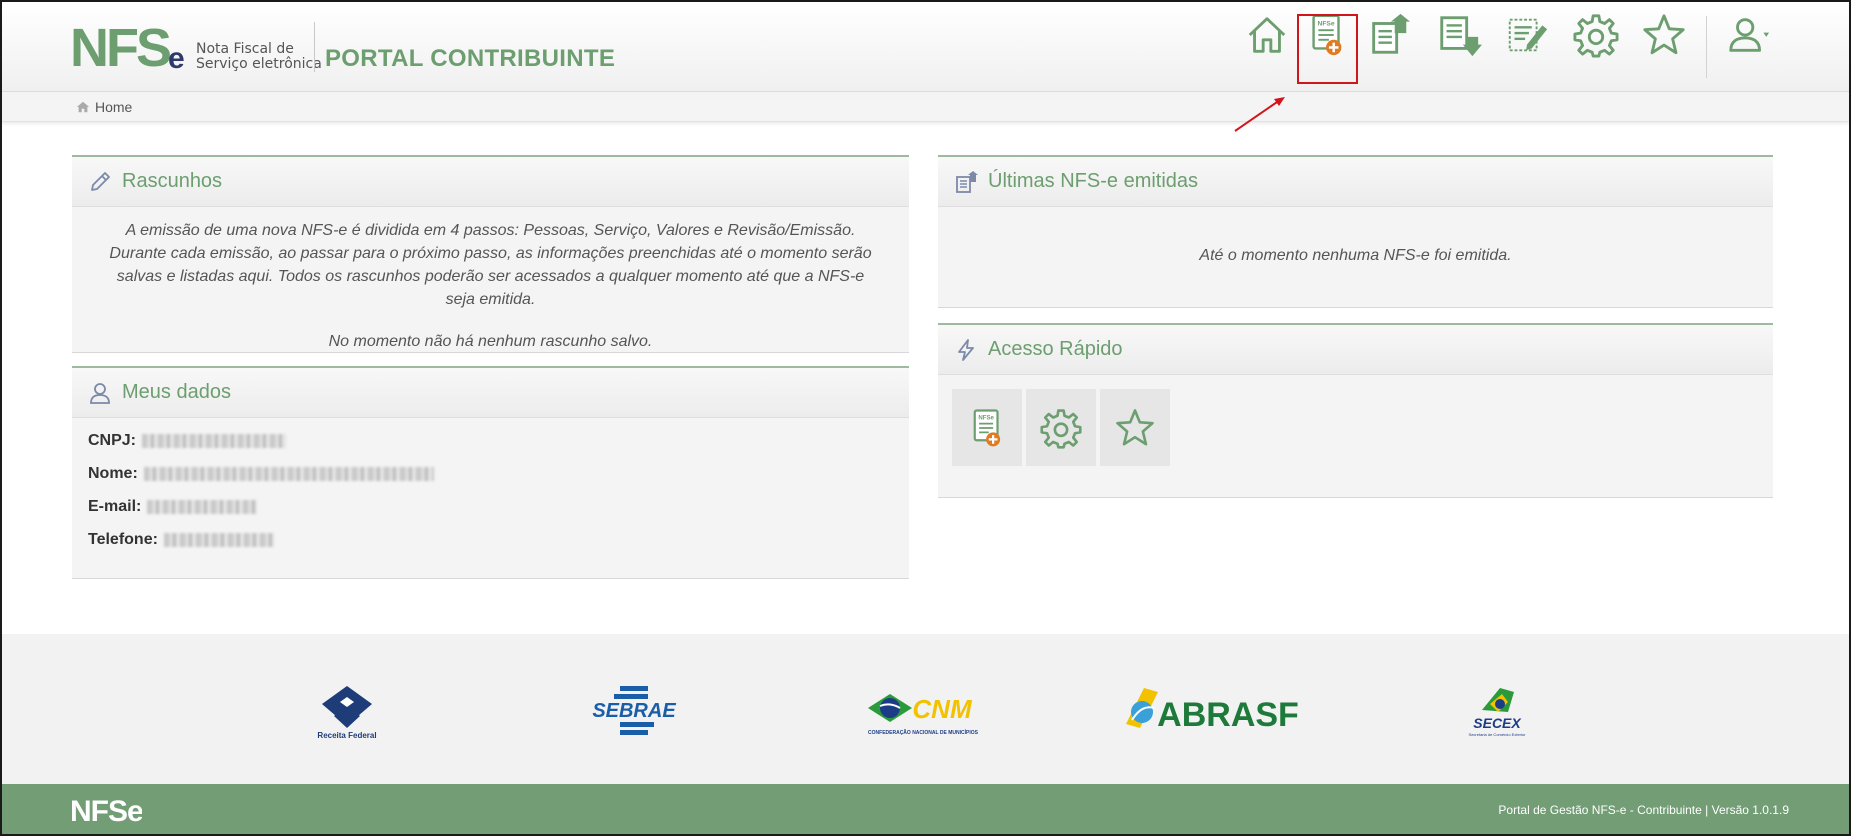 This screenshot has width=1851, height=836. What do you see at coordinates (490, 393) in the screenshot?
I see `meus-dados-header: Meus dados` at bounding box center [490, 393].